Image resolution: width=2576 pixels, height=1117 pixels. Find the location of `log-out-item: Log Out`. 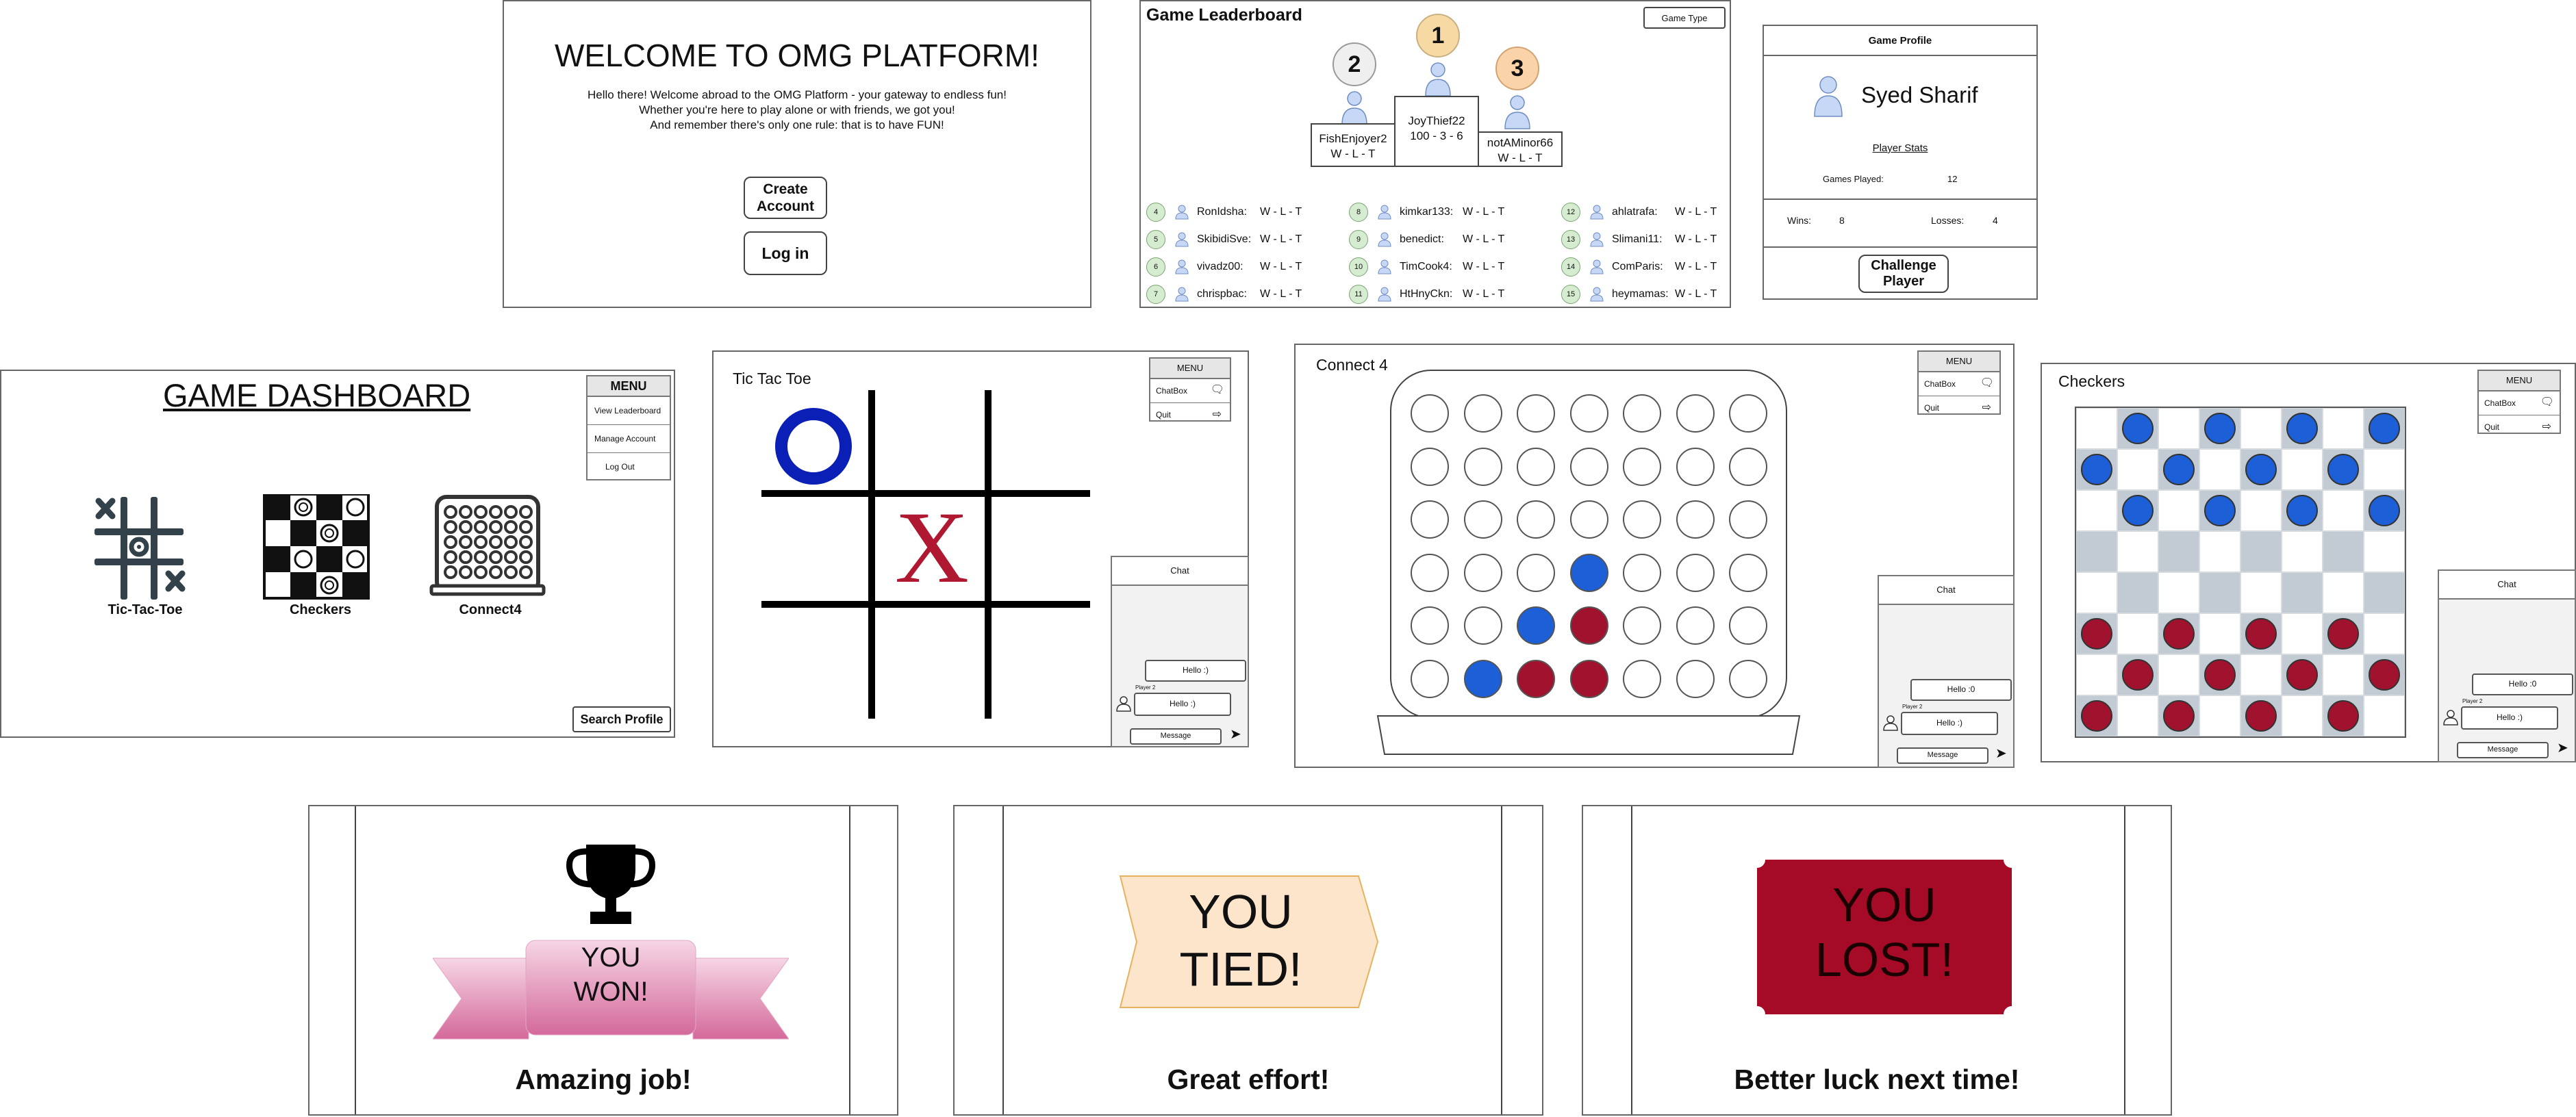

log-out-item: Log Out is located at coordinates (629, 466).